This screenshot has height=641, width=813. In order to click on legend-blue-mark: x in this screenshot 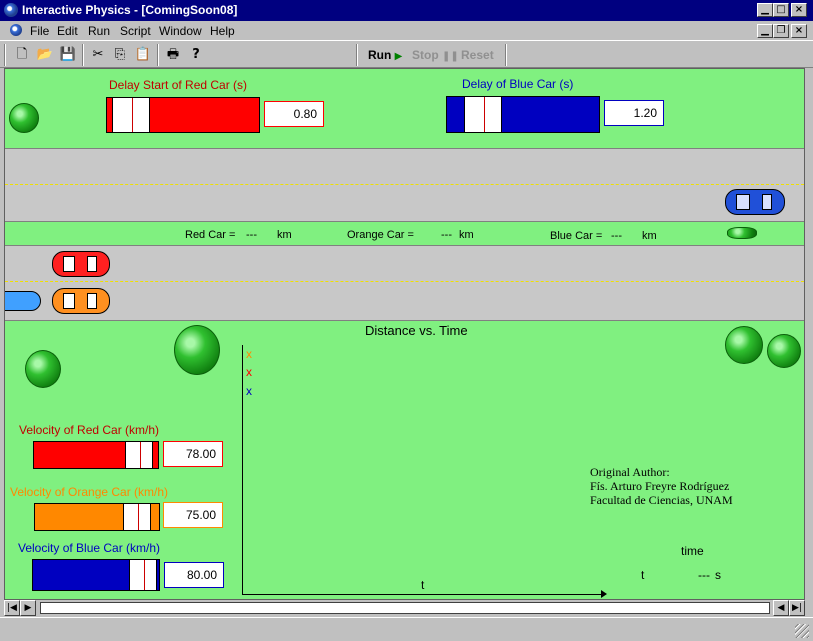, I will do `click(249, 391)`.